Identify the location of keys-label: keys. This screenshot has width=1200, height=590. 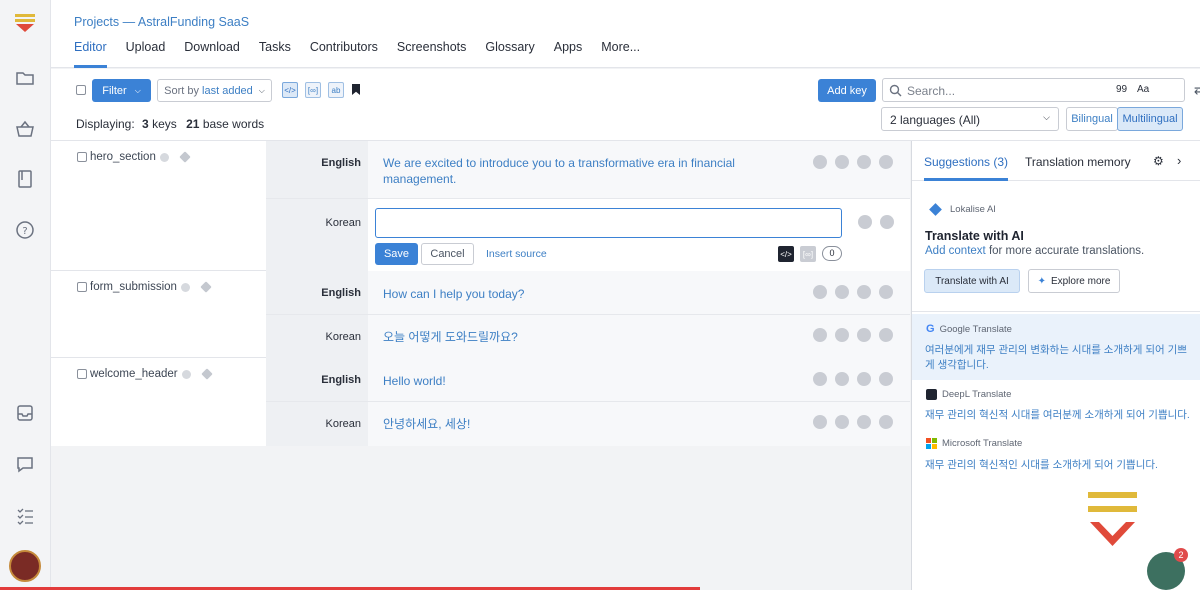
(164, 124).